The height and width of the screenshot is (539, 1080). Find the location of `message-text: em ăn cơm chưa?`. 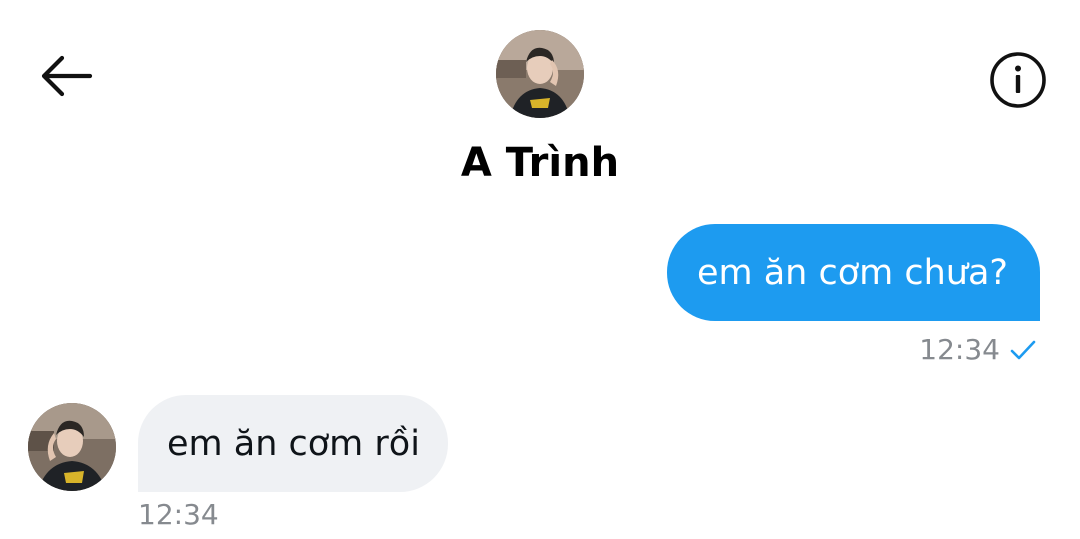

message-text: em ăn cơm chưa? is located at coordinates (852, 272).